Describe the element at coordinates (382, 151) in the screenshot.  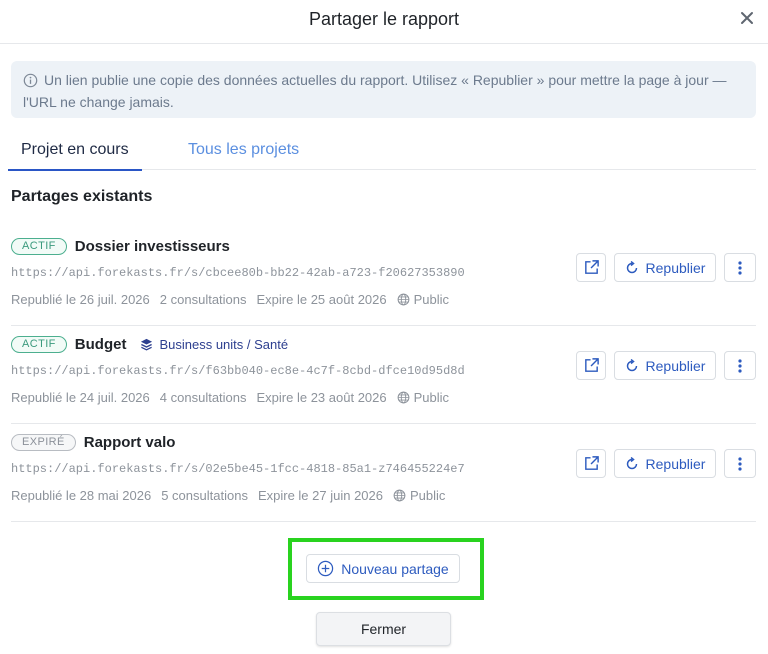
I see `tabs: Projet en cours Tous les projets` at that location.